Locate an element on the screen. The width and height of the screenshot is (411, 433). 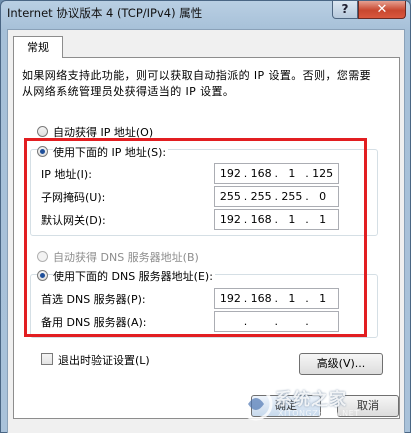
auto-dns-radio is located at coordinates (42, 256).